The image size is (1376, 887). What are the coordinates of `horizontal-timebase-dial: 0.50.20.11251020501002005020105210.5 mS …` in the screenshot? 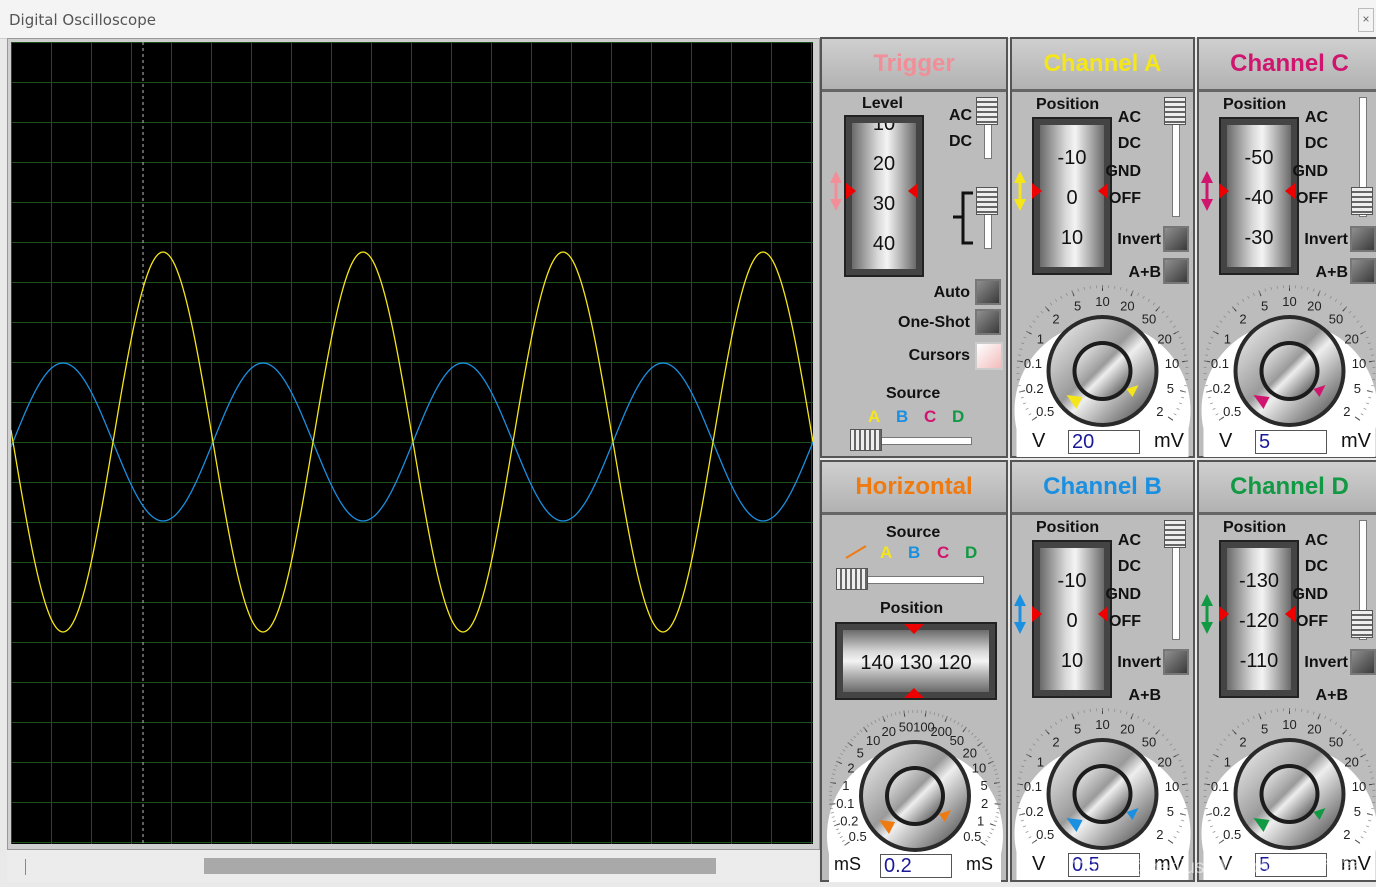 It's located at (915, 793).